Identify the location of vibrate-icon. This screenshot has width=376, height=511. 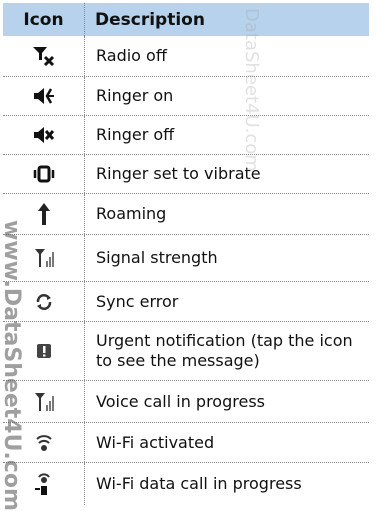
(43, 174).